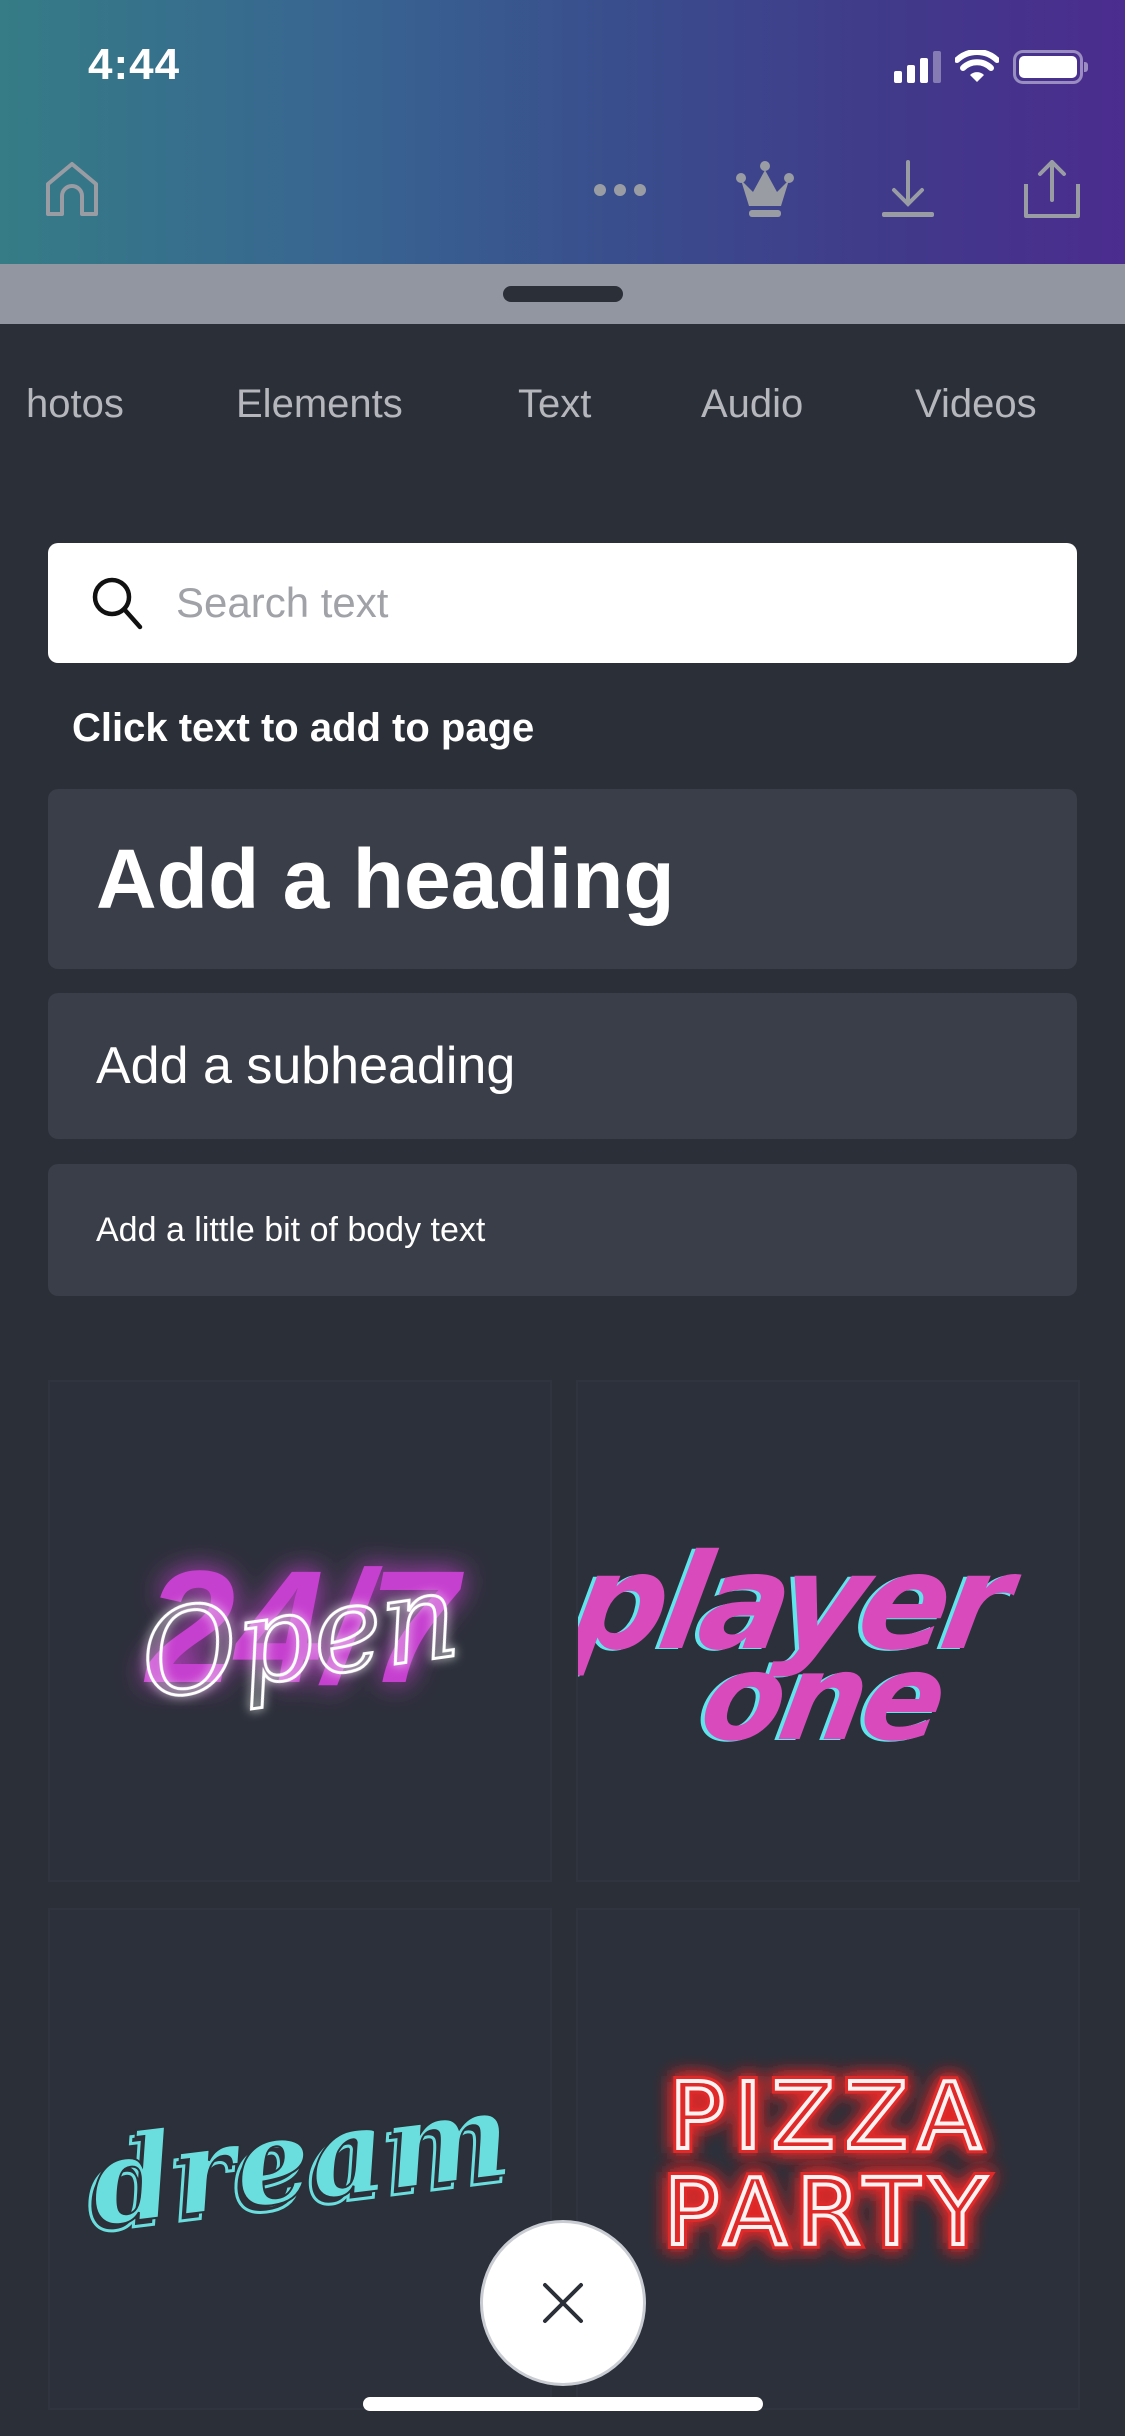 The image size is (1125, 2436). I want to click on template-dream: dream dream, so click(300, 2159).